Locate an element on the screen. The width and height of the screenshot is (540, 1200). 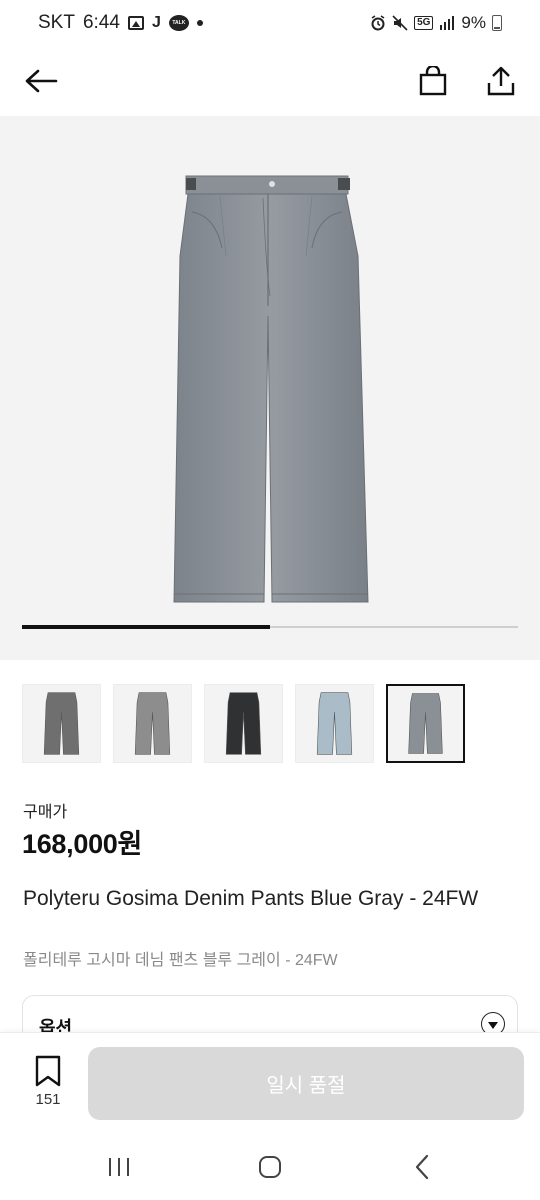
clock: 6:44 is located at coordinates (101, 22).